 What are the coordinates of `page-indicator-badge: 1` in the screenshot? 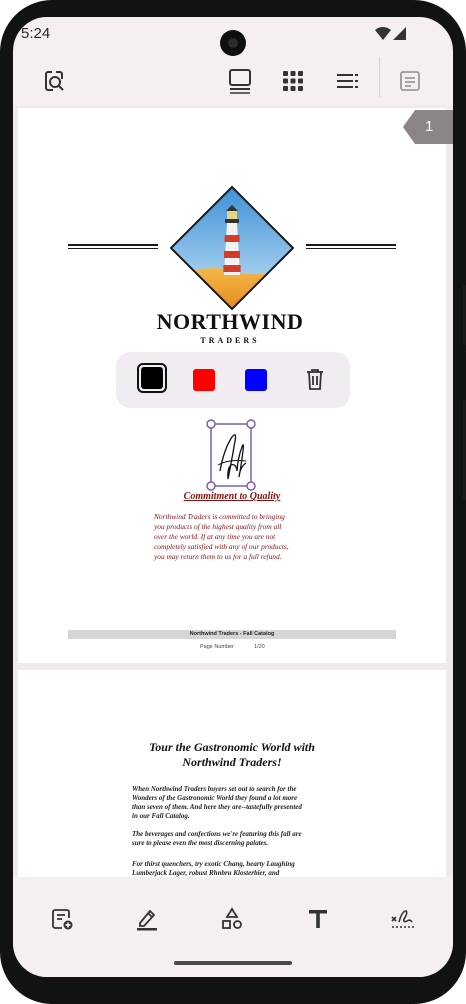 It's located at (428, 127).